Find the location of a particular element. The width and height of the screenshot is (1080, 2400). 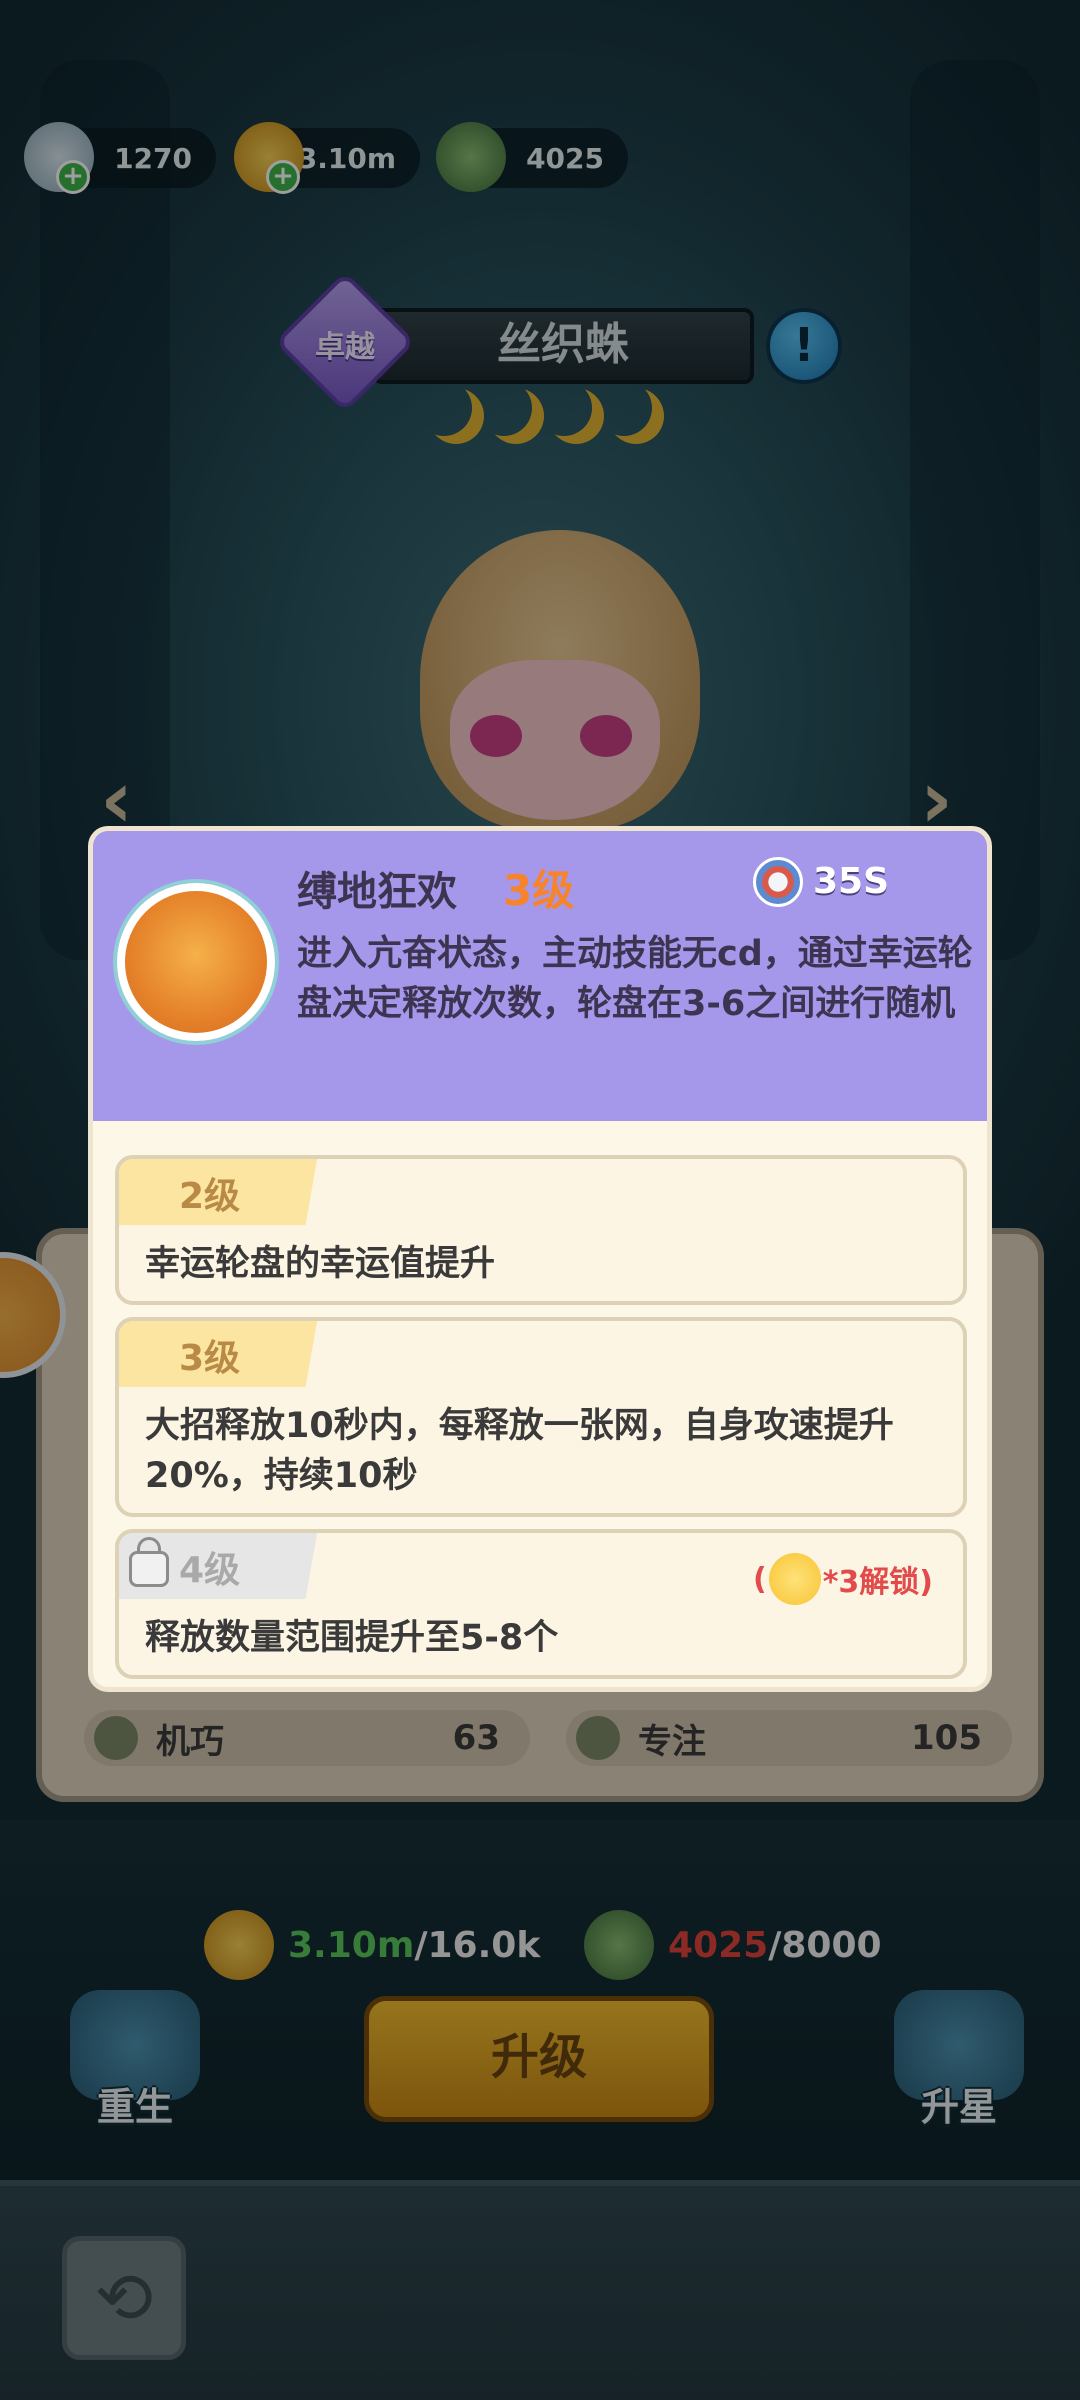

level-effect: 幸运轮盘的幸运值提升 is located at coordinates (320, 1264).